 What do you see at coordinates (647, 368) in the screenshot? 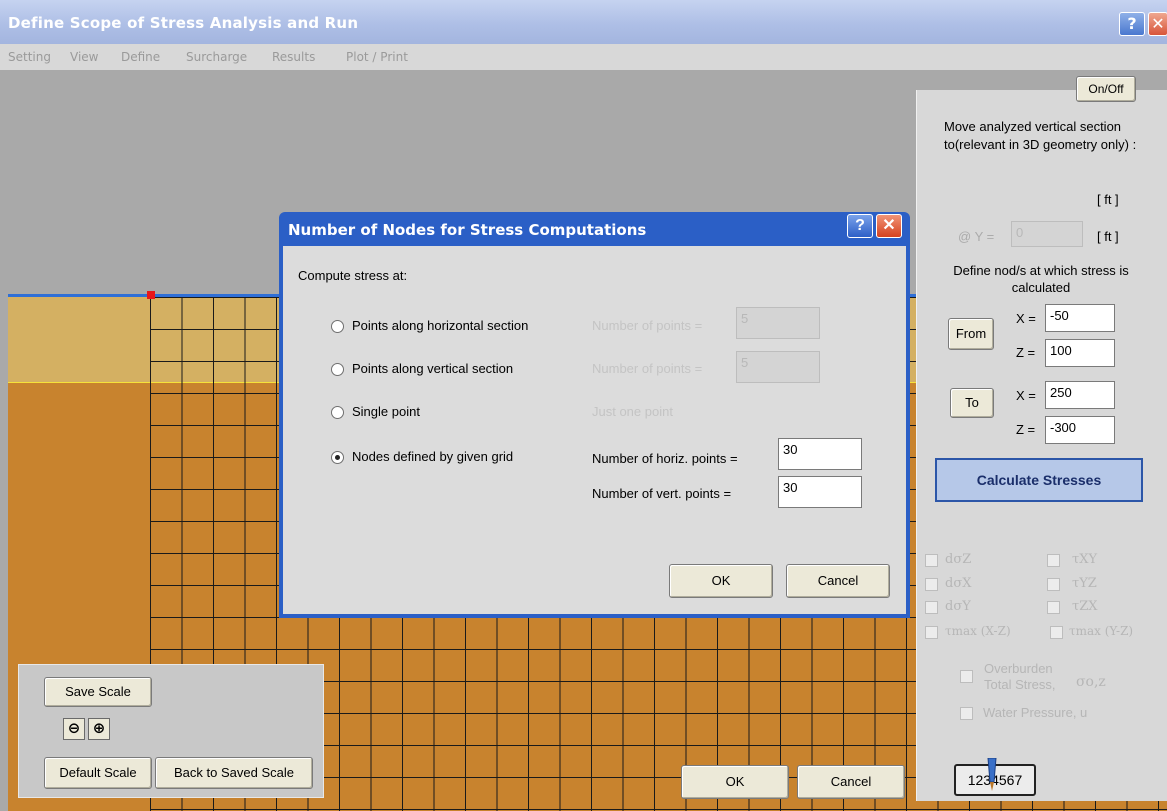
I see `num-points-v-label: Number of points =` at bounding box center [647, 368].